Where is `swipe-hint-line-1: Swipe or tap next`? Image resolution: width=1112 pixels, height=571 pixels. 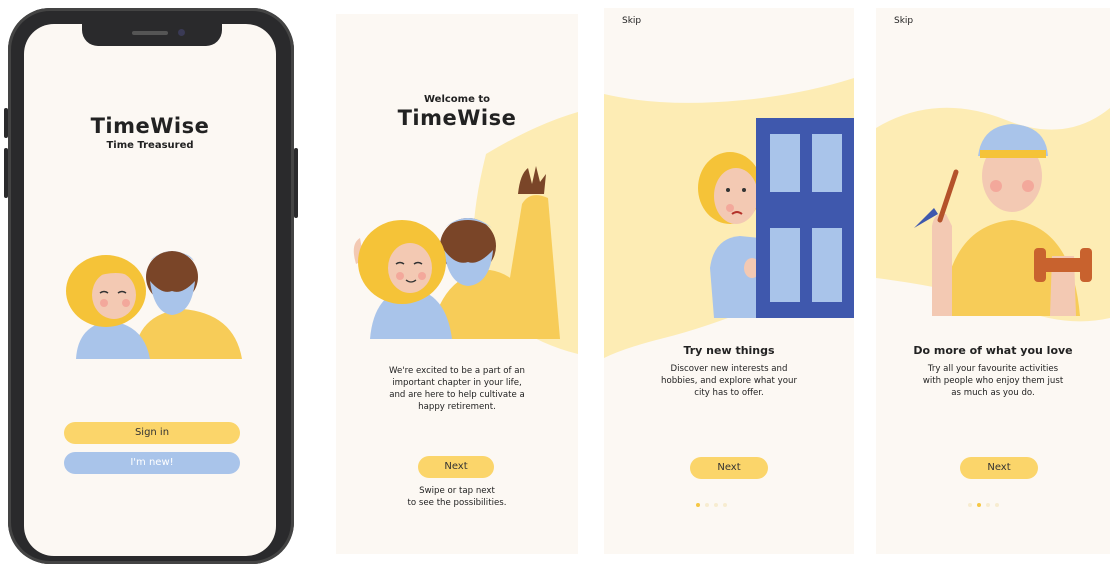
swipe-hint-line-1: Swipe or tap next is located at coordinates (457, 491).